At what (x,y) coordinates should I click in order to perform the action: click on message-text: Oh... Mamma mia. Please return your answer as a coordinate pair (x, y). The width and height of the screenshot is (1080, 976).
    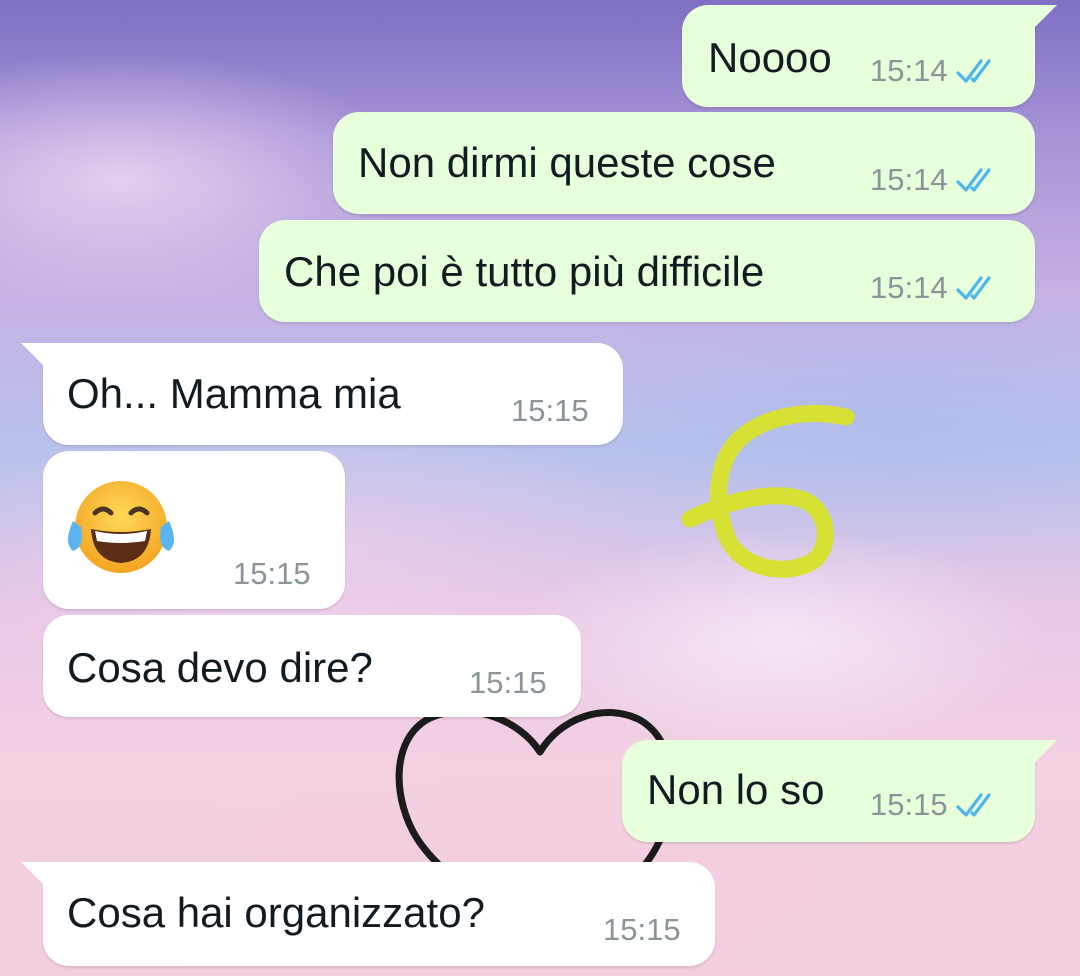
    Looking at the image, I should click on (234, 393).